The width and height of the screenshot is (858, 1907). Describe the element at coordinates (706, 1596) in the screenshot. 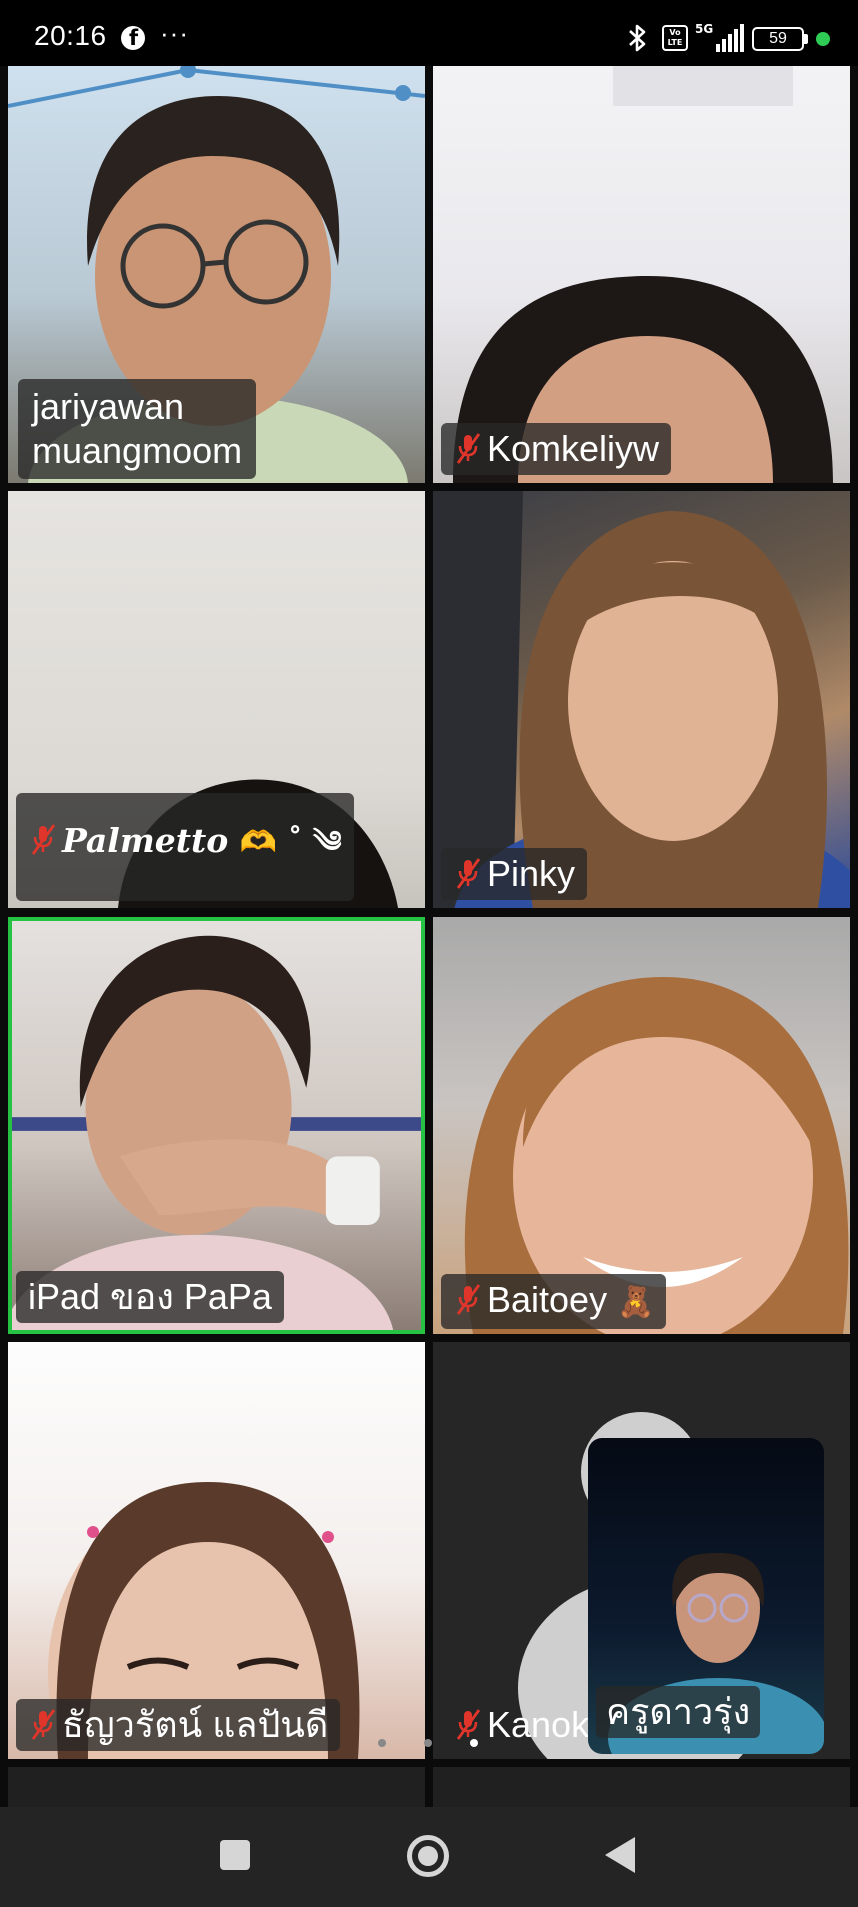

I see `self-view-video: ครูดาวรุ่ง` at that location.